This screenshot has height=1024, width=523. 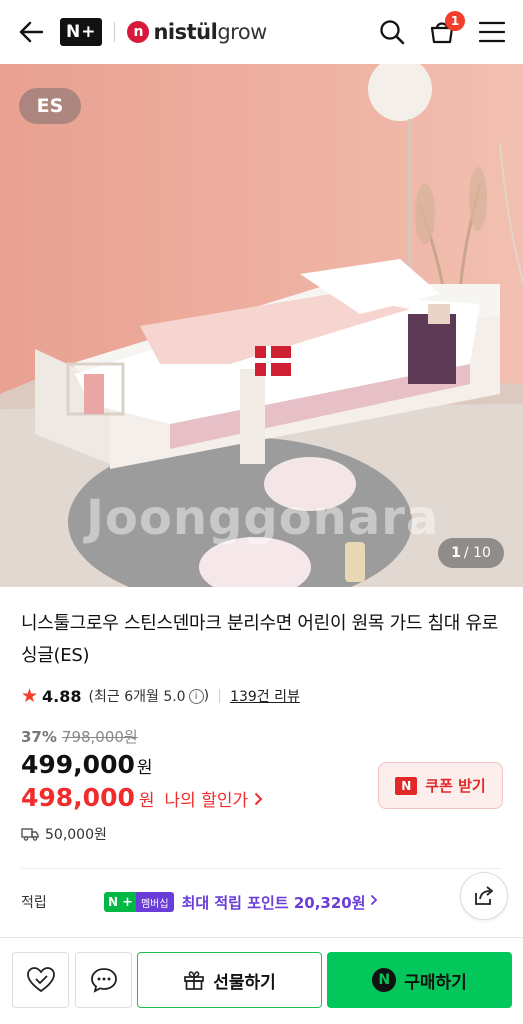 I want to click on naver-coupon-icon: N, so click(x=406, y=785).